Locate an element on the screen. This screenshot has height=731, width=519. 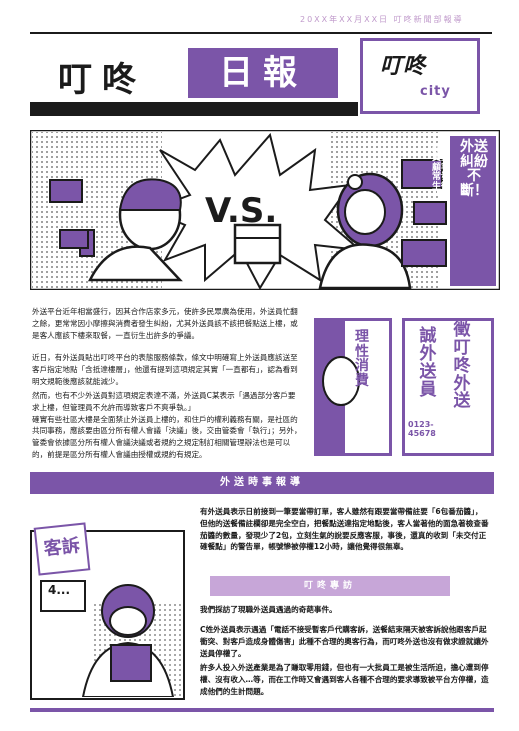
panel-b-col1: 誠外送員 is located at coordinates (428, 363).